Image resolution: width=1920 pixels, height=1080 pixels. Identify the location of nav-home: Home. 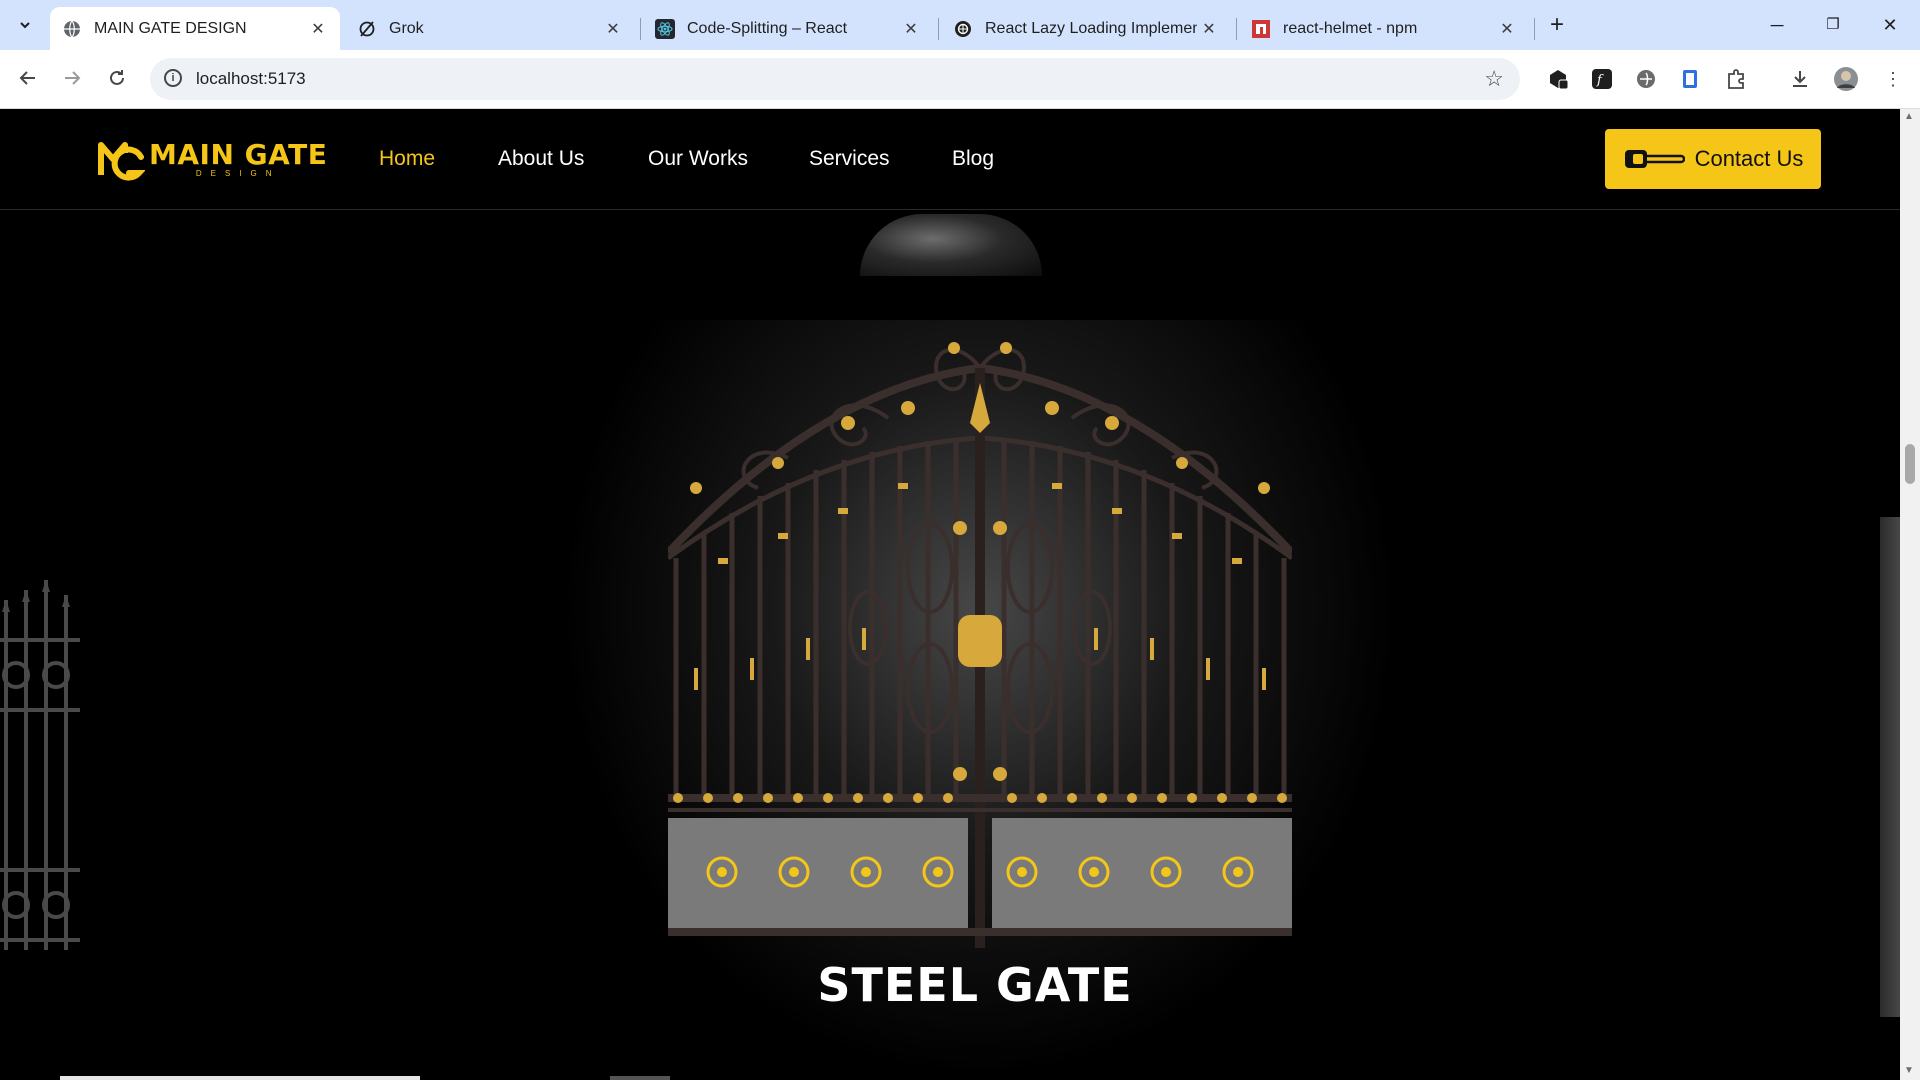
(407, 159).